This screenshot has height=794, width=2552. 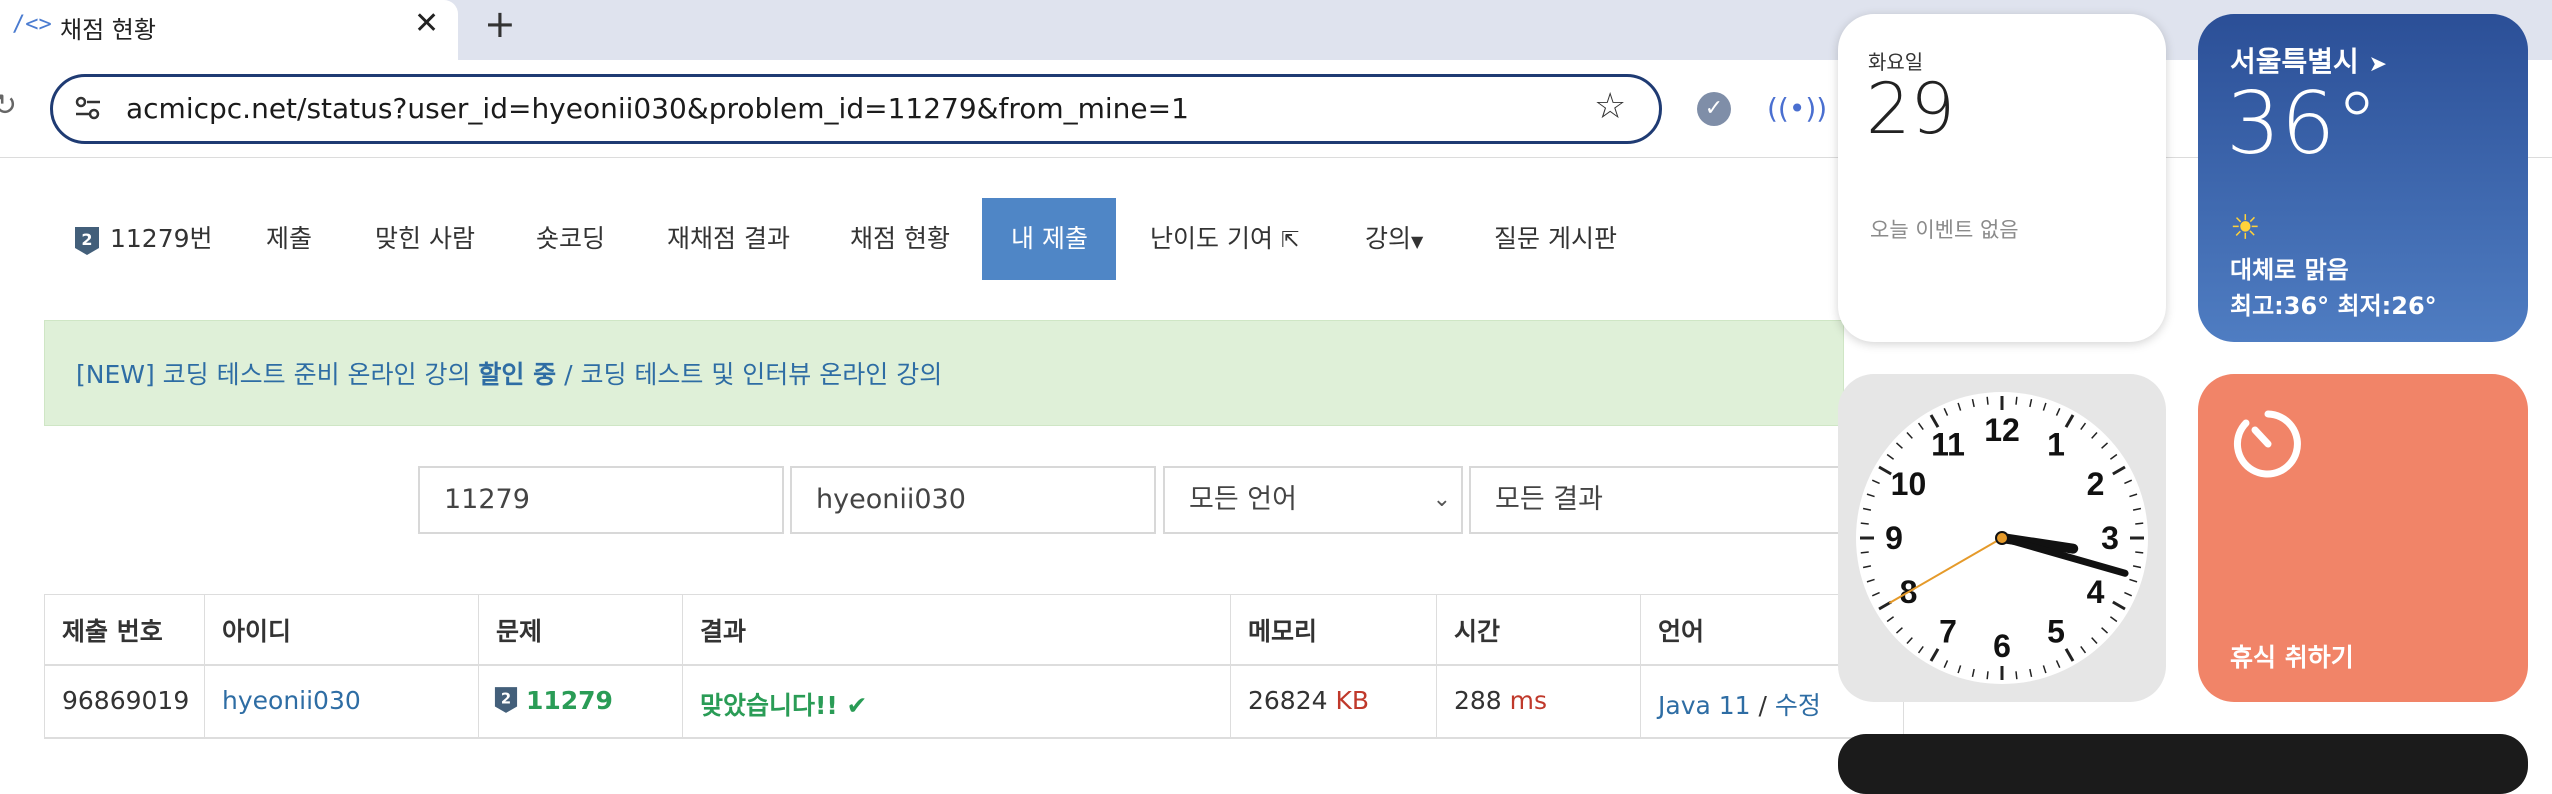 What do you see at coordinates (1555, 239) in the screenshot?
I see `nav-qna-board: 질문 게시판` at bounding box center [1555, 239].